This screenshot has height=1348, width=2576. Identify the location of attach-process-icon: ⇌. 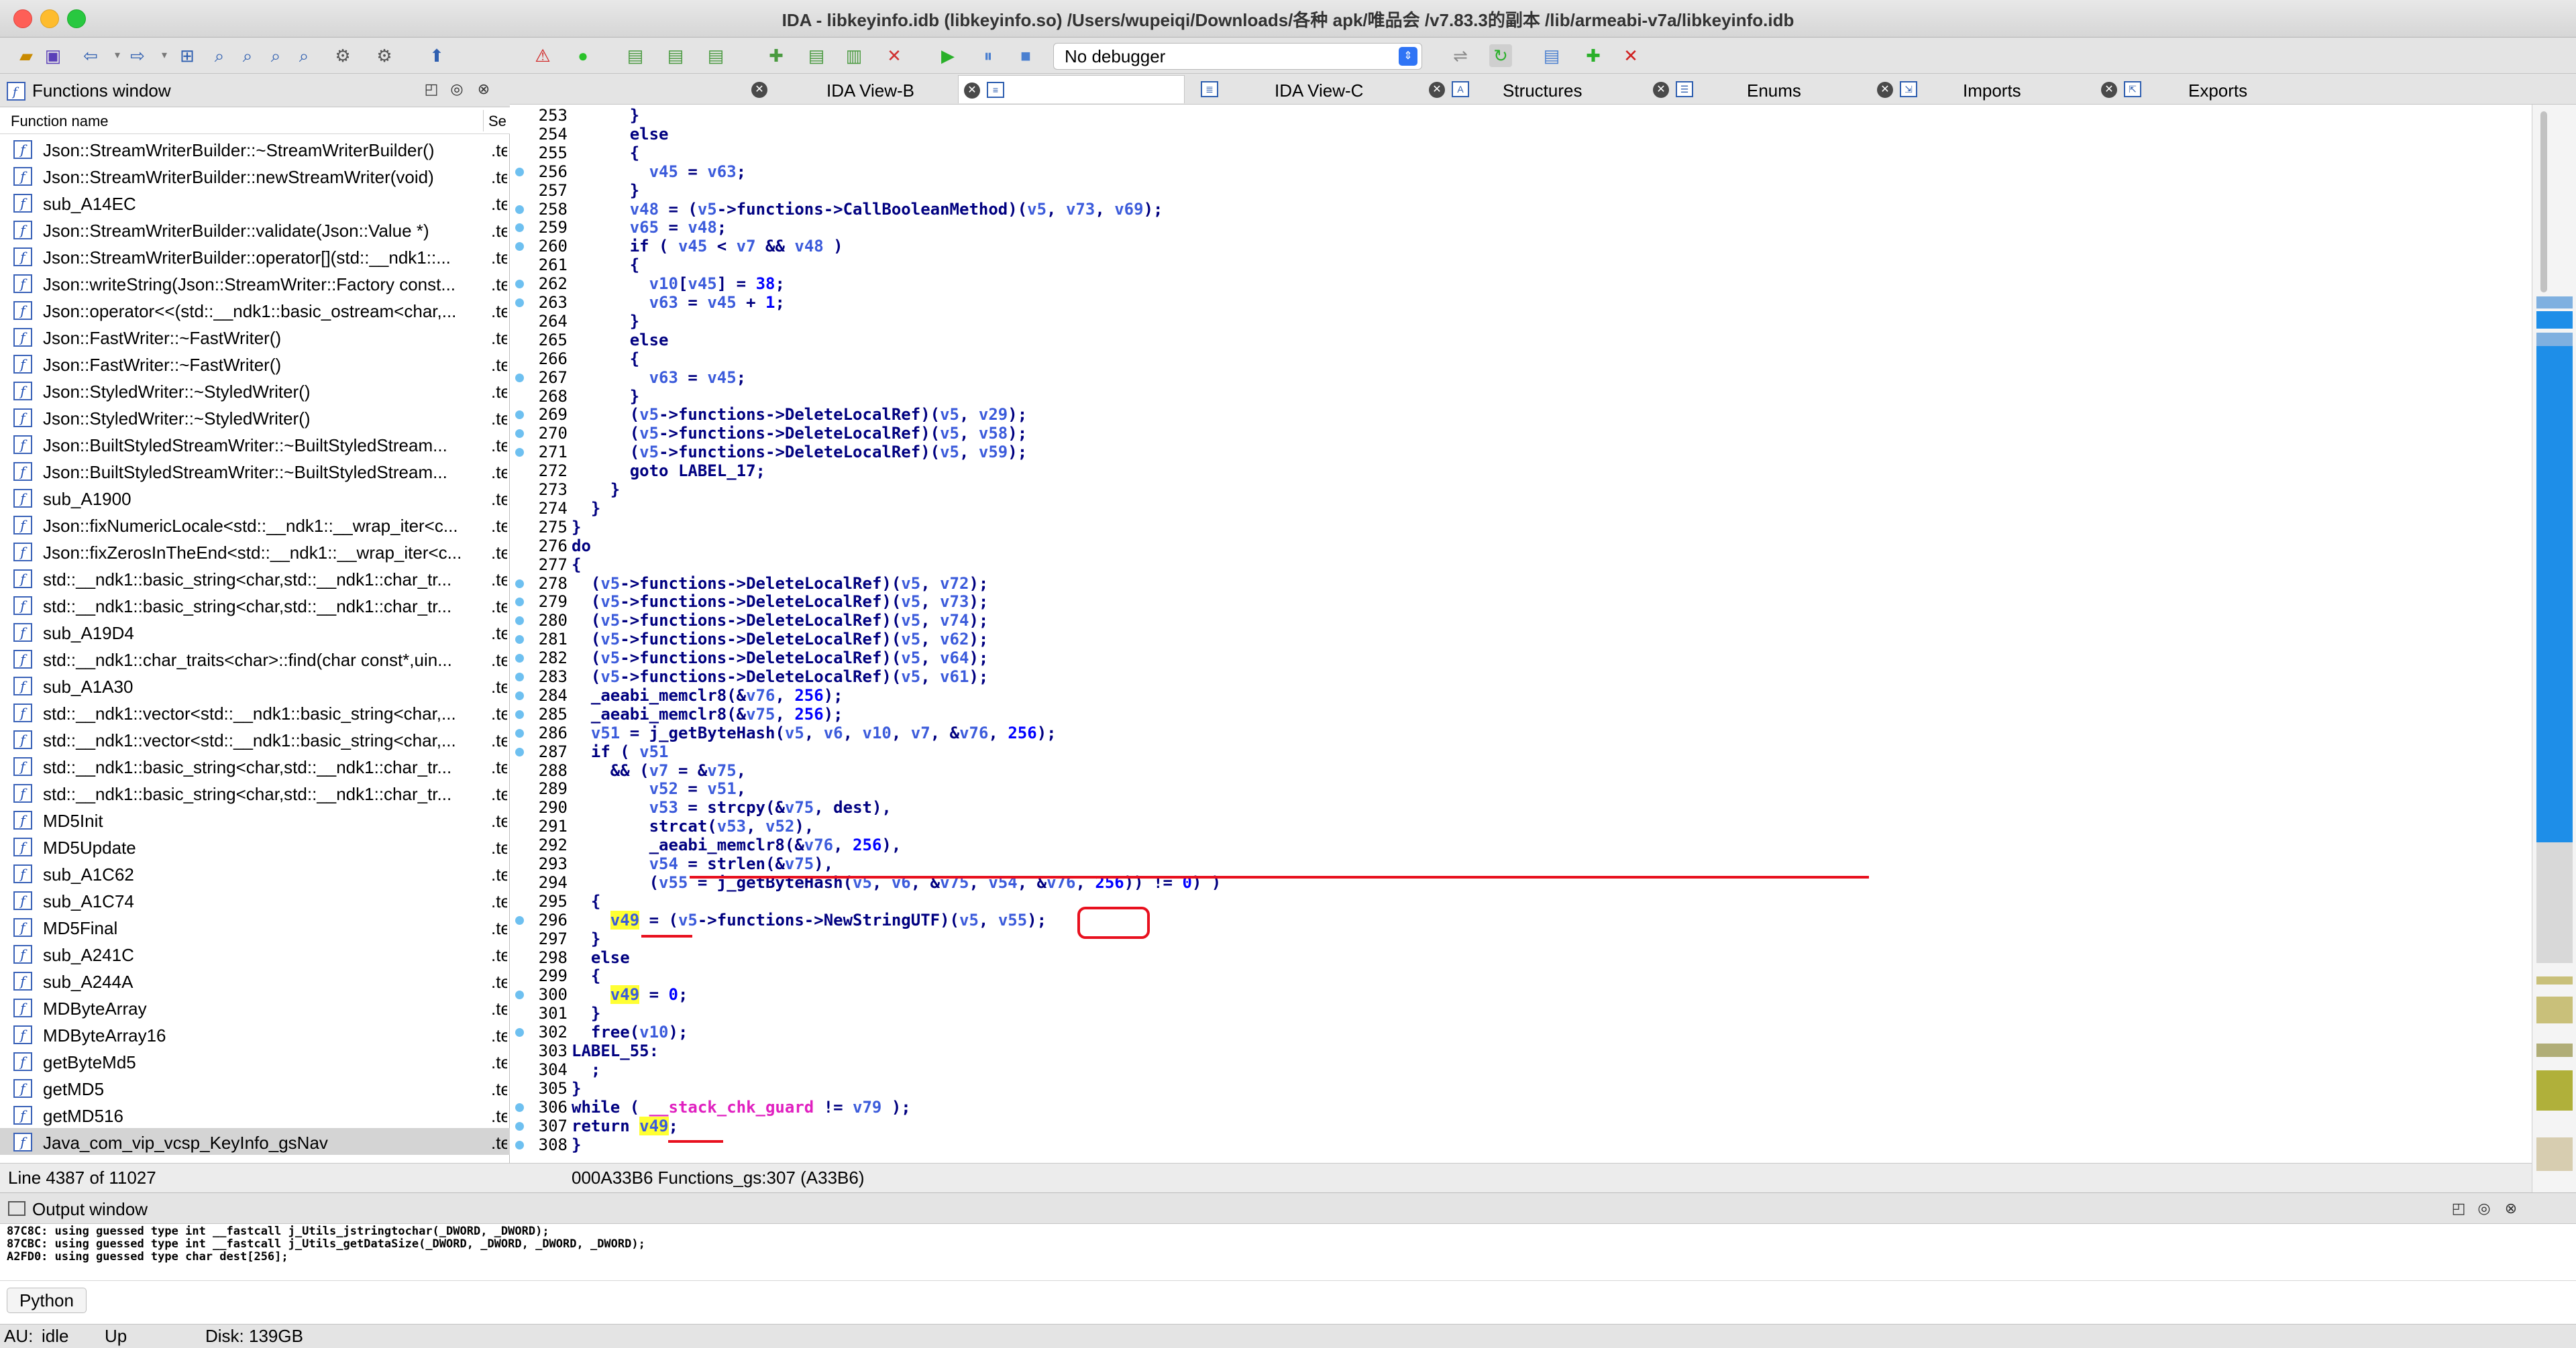
(1460, 55).